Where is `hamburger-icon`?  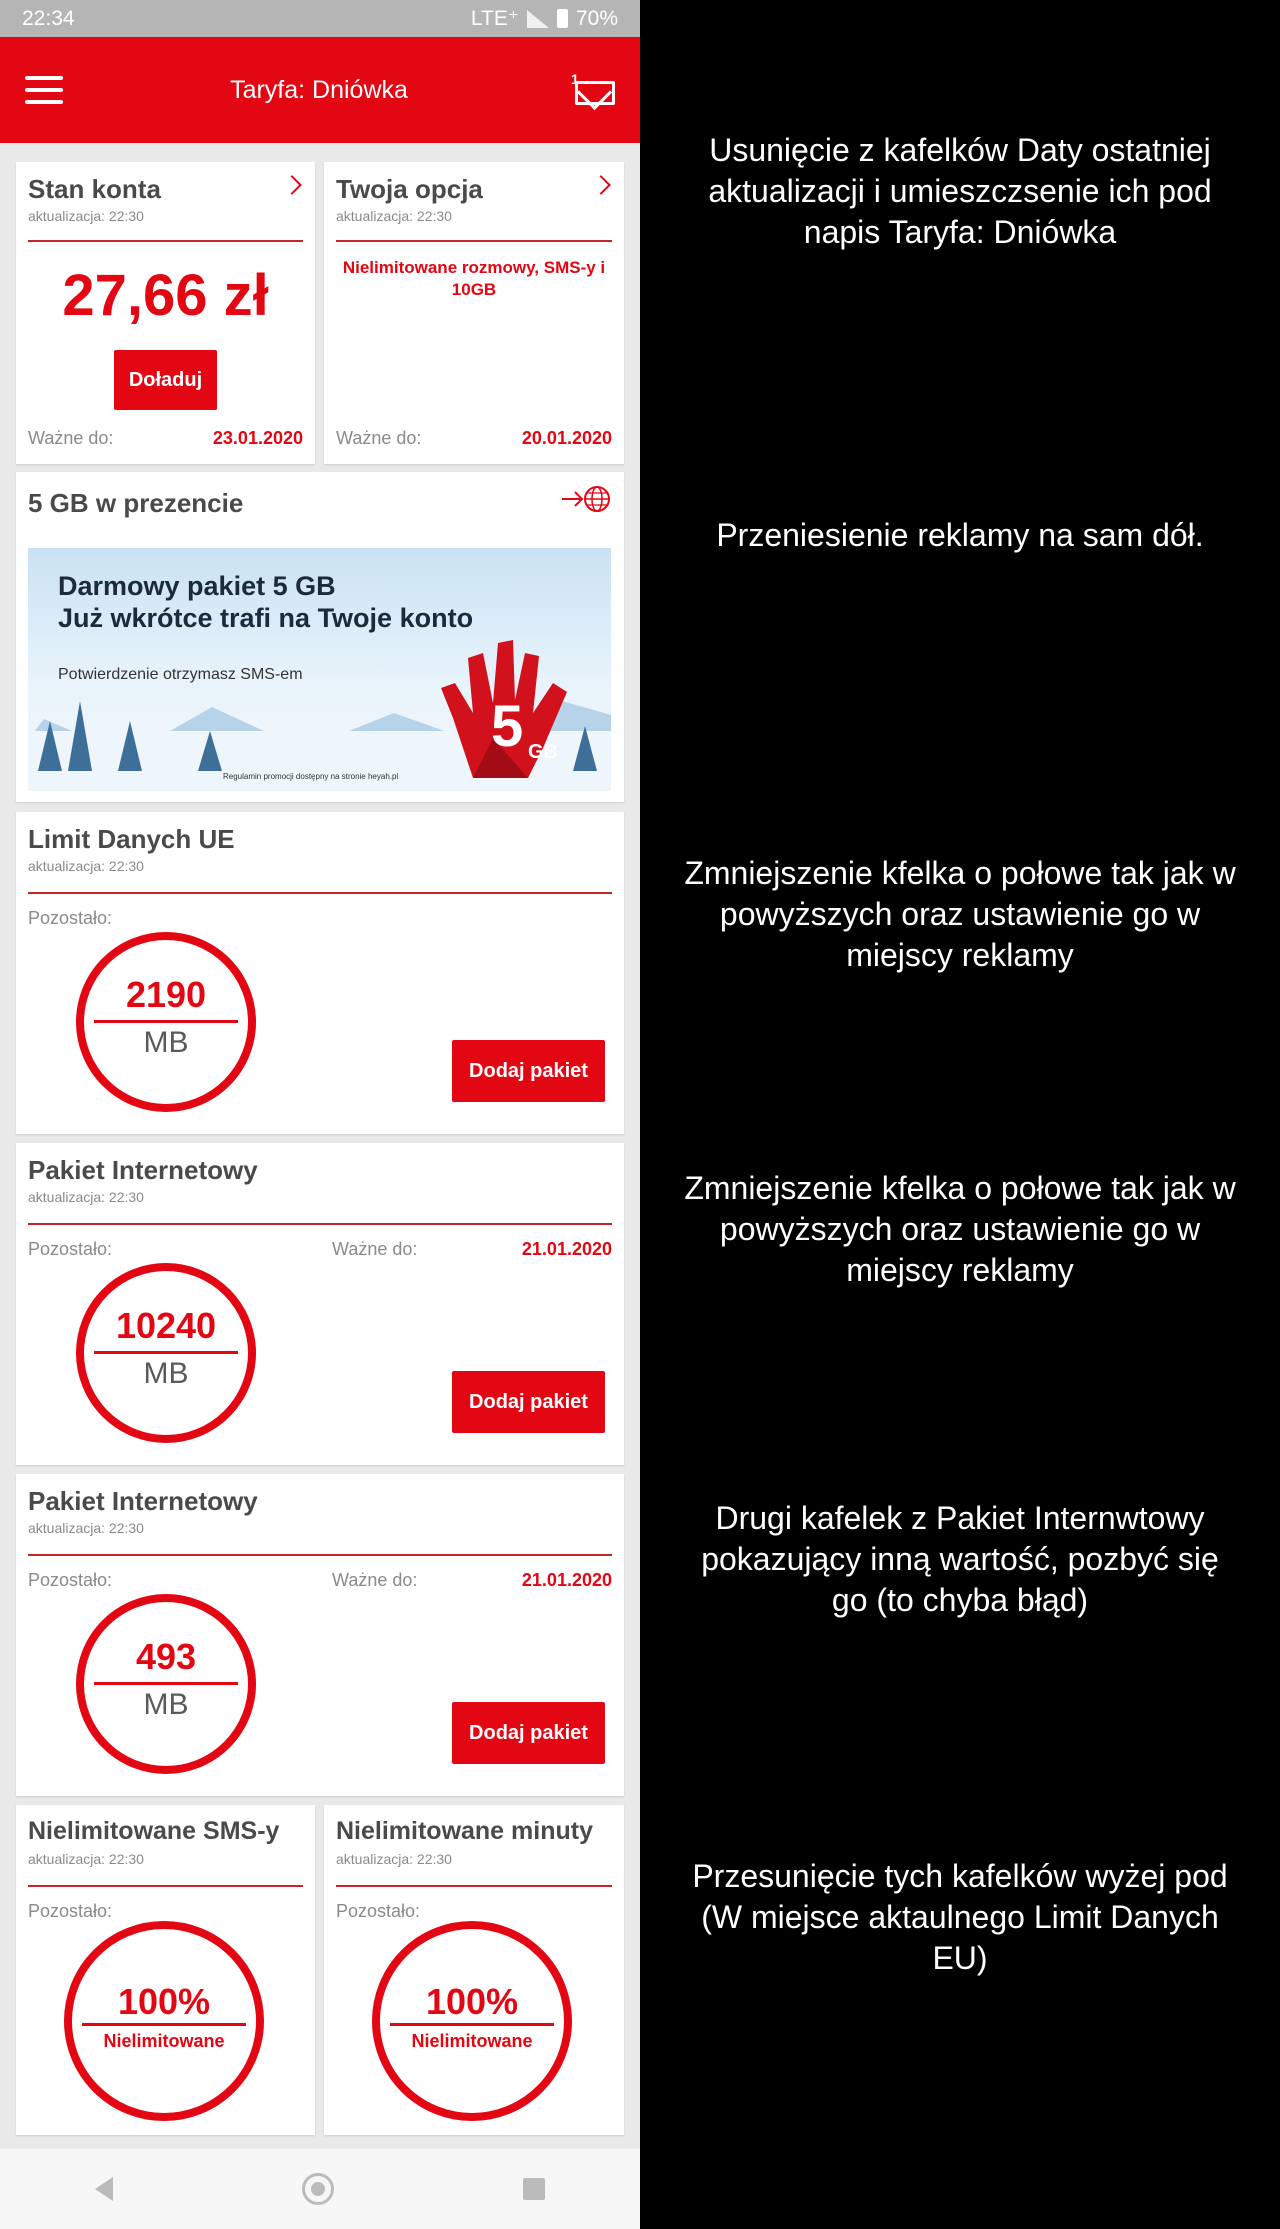 hamburger-icon is located at coordinates (44, 90).